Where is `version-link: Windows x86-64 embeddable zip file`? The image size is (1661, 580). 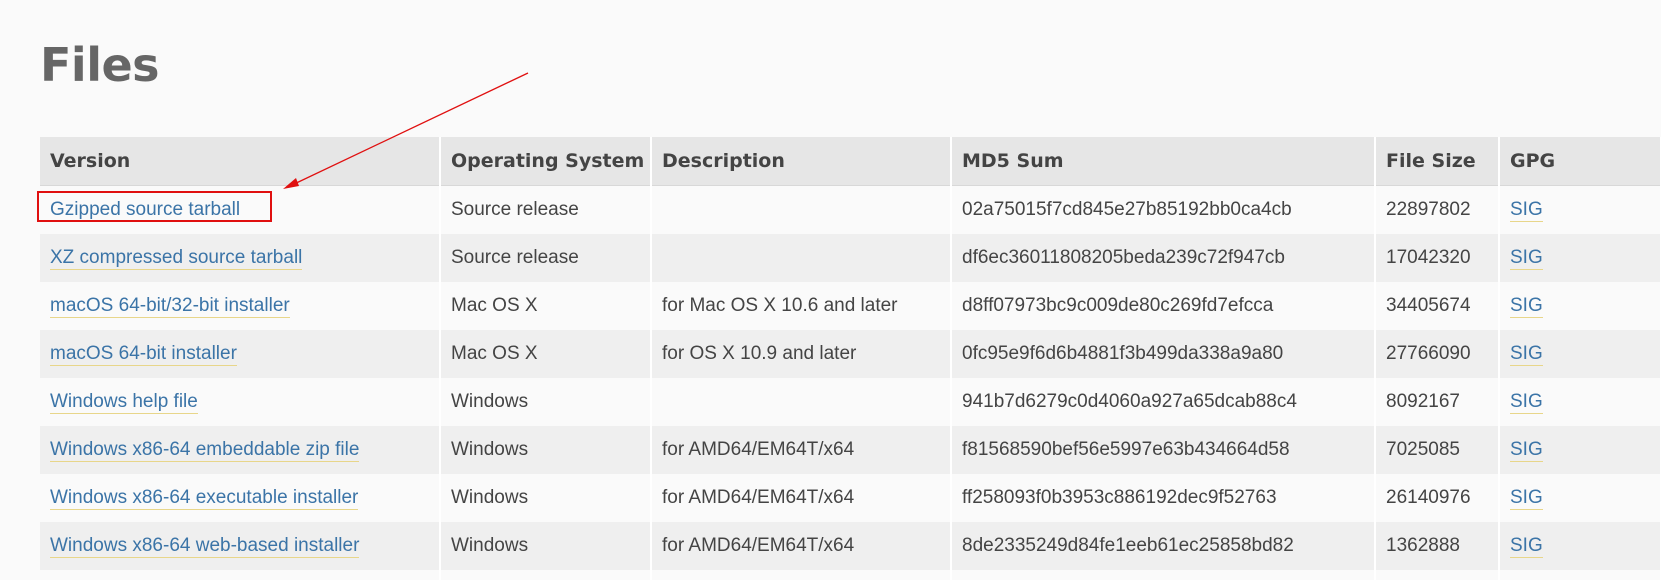
version-link: Windows x86-64 embeddable zip file is located at coordinates (205, 450).